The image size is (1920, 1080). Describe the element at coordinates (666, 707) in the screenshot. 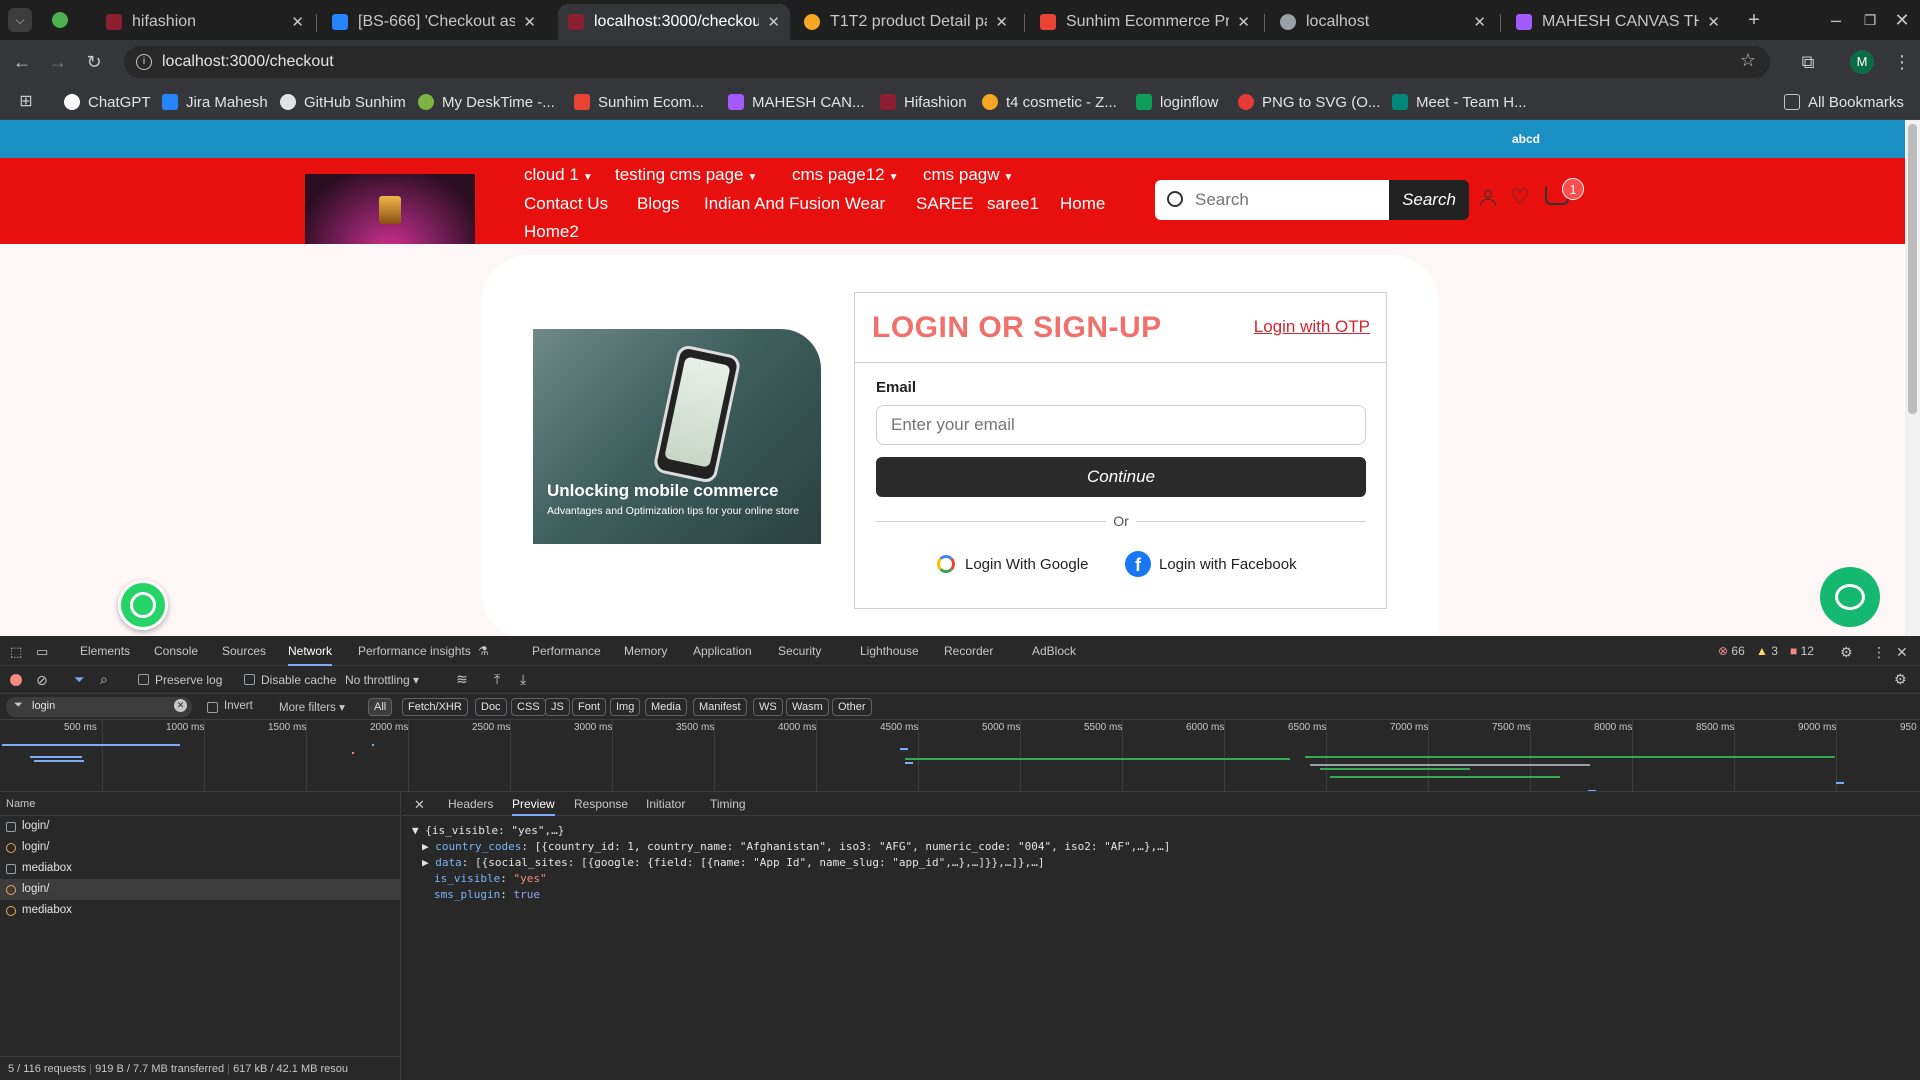

I see `filter-type-media: Media` at that location.